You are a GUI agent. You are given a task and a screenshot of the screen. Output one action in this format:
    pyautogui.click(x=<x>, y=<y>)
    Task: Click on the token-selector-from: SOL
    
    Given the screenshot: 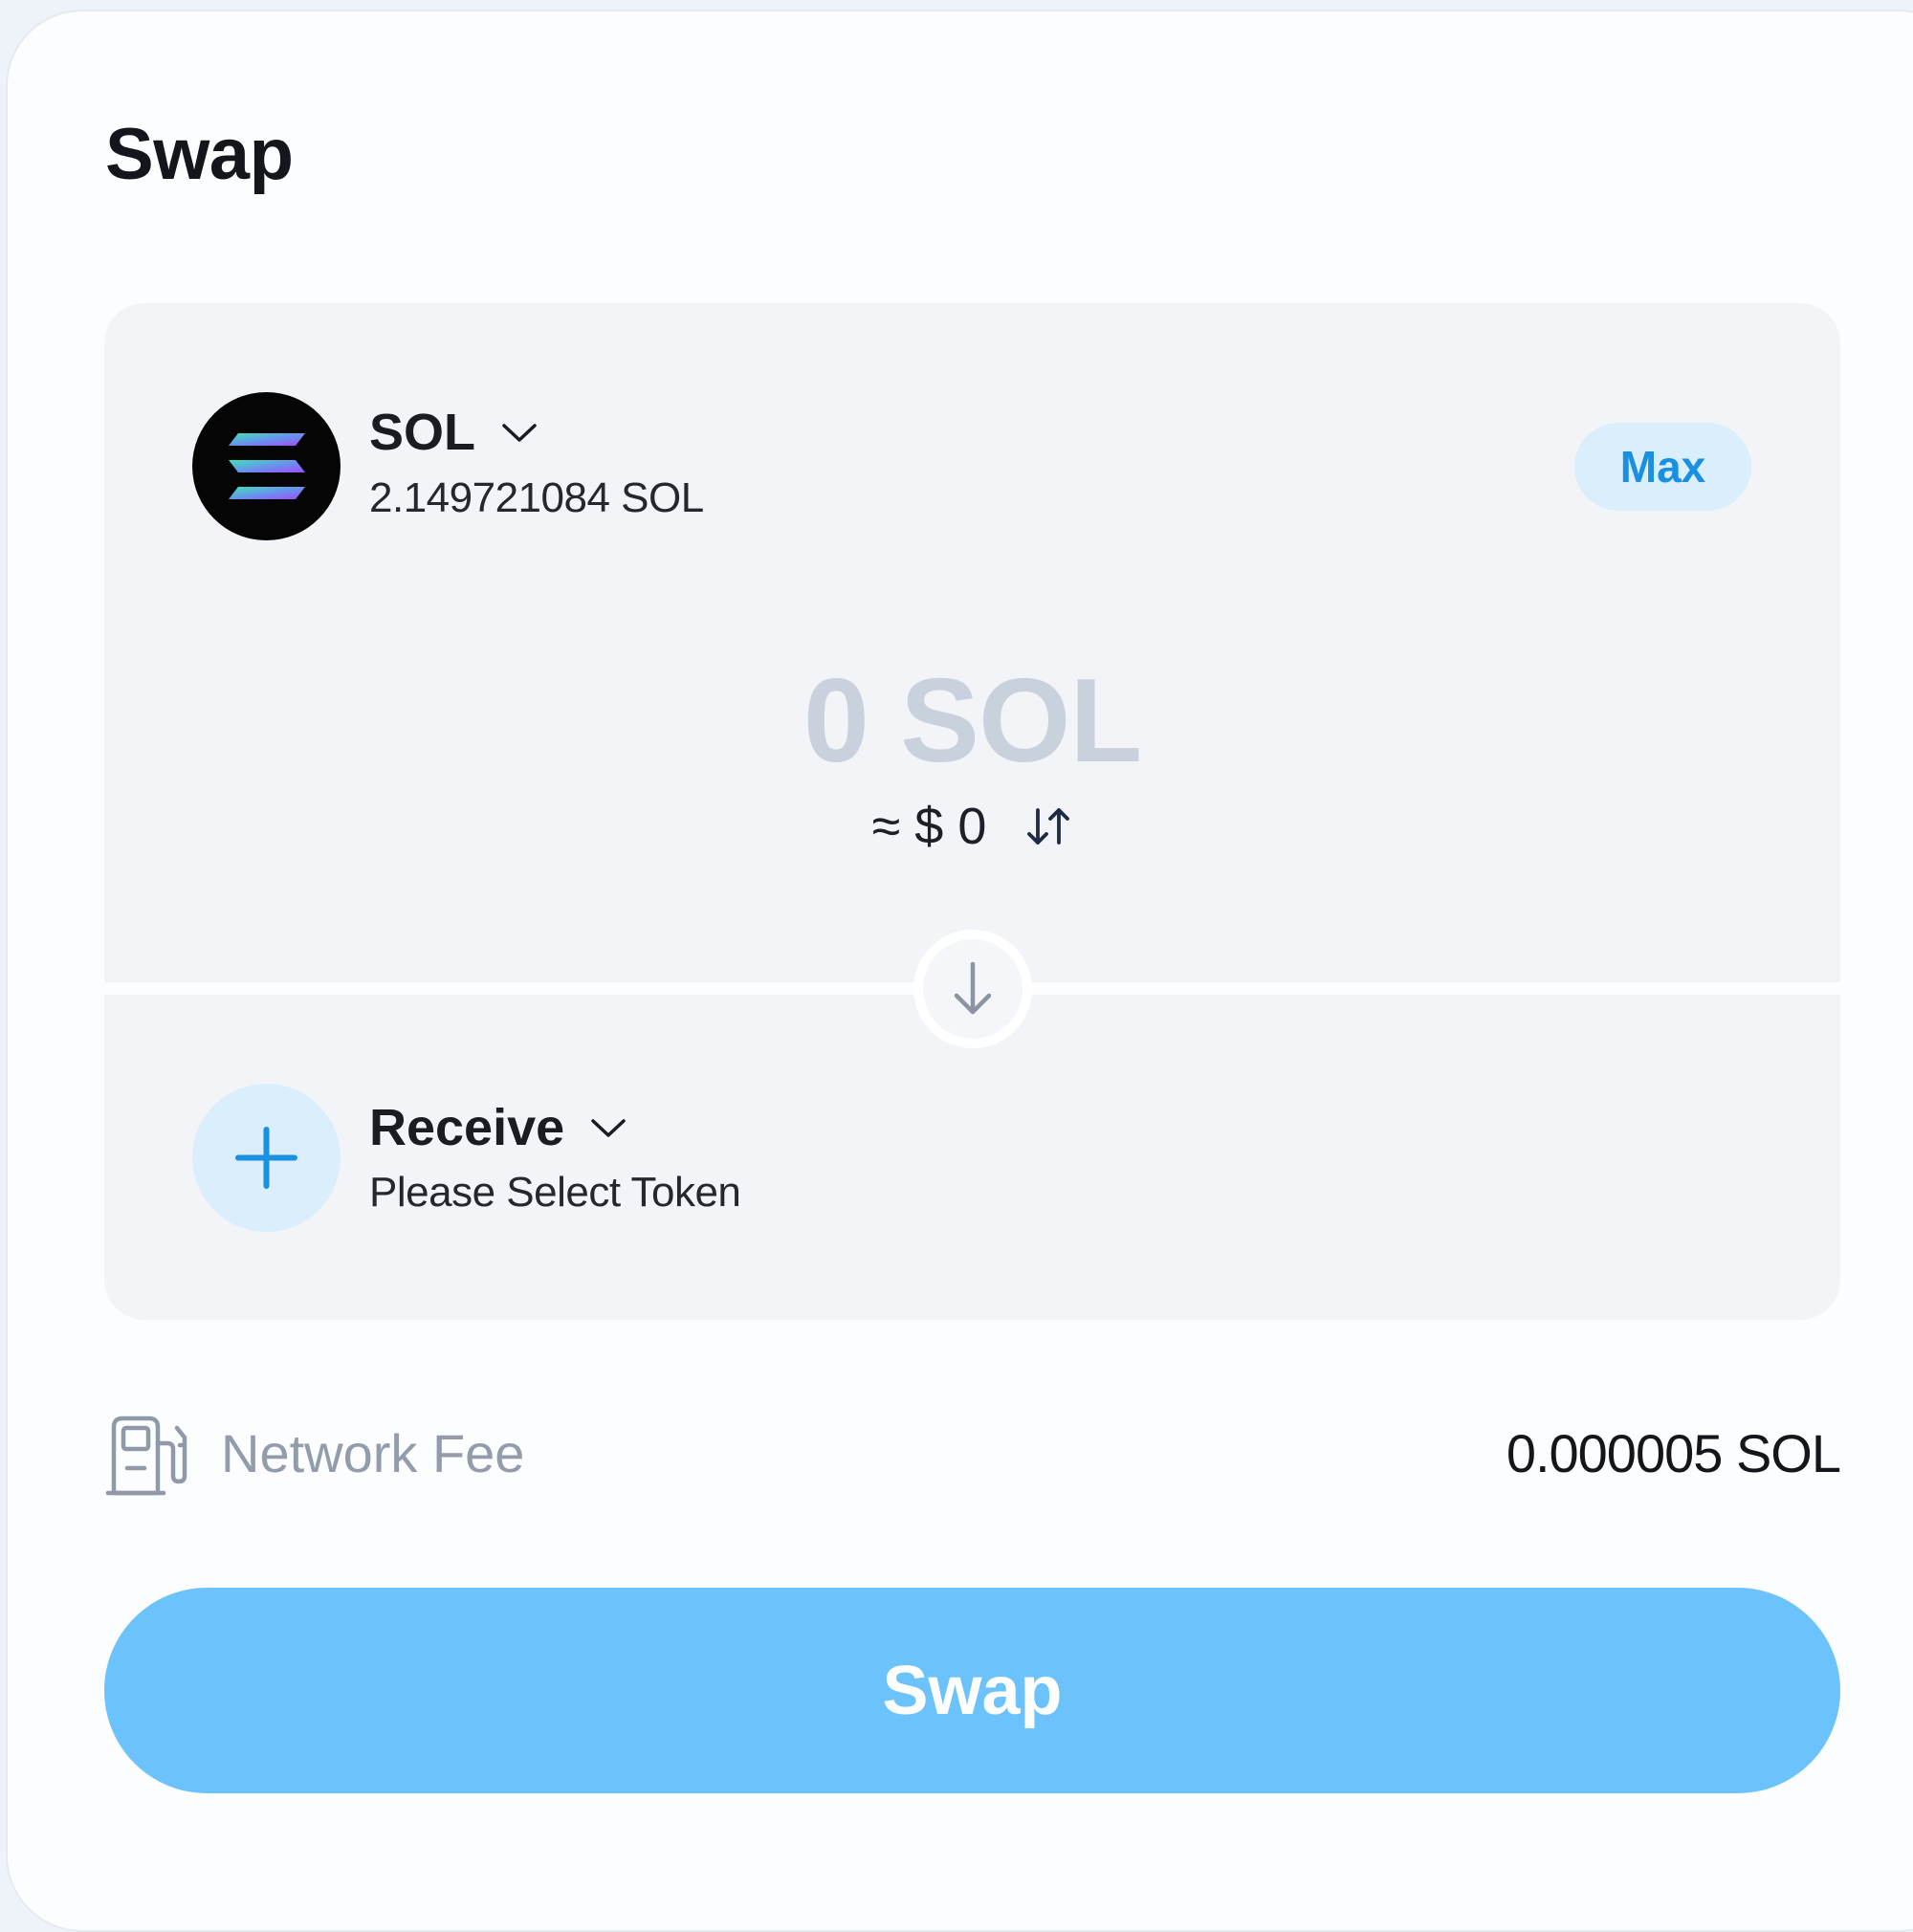 What is the action you would take?
    pyautogui.click(x=454, y=432)
    